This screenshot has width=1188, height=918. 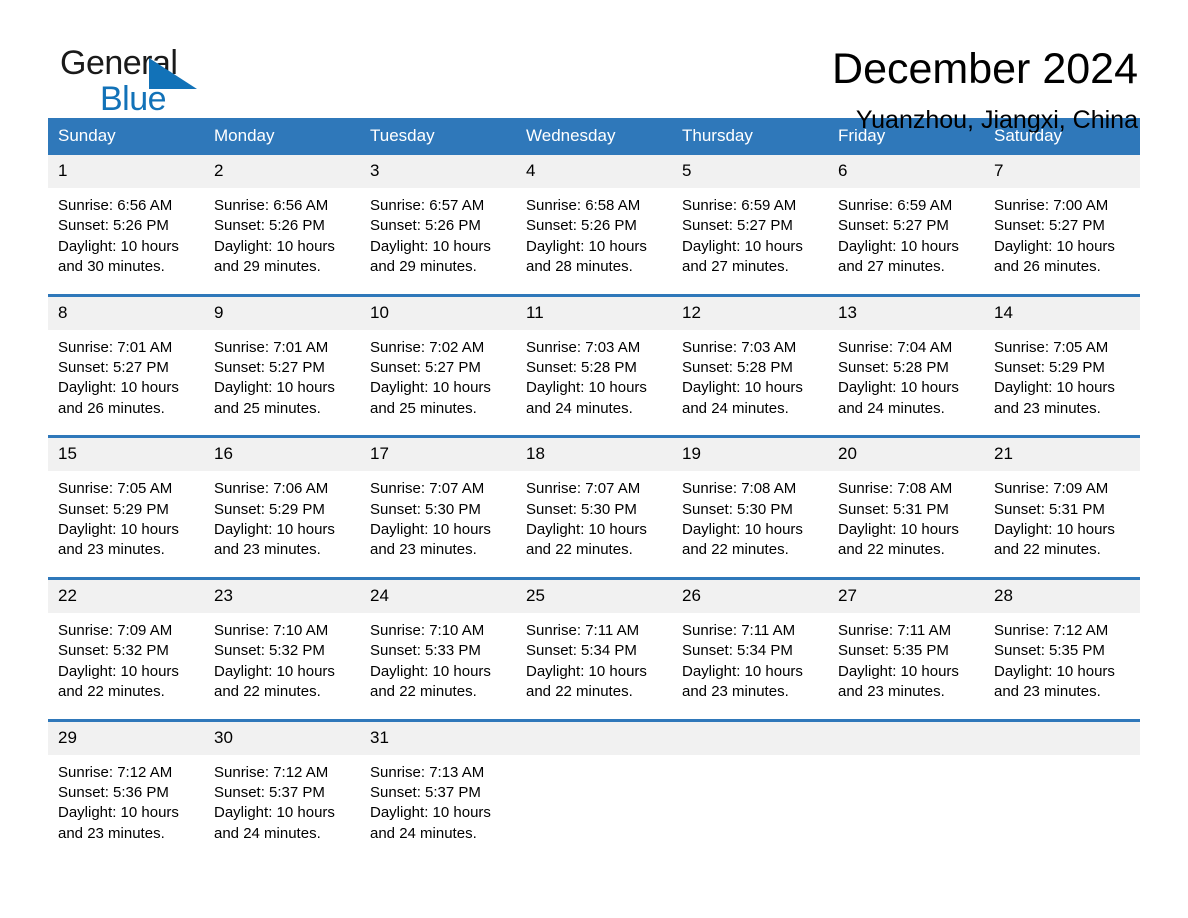 I want to click on title-block: December 2024 Yuanzhou, Jiangxi, China, so click(x=986, y=90).